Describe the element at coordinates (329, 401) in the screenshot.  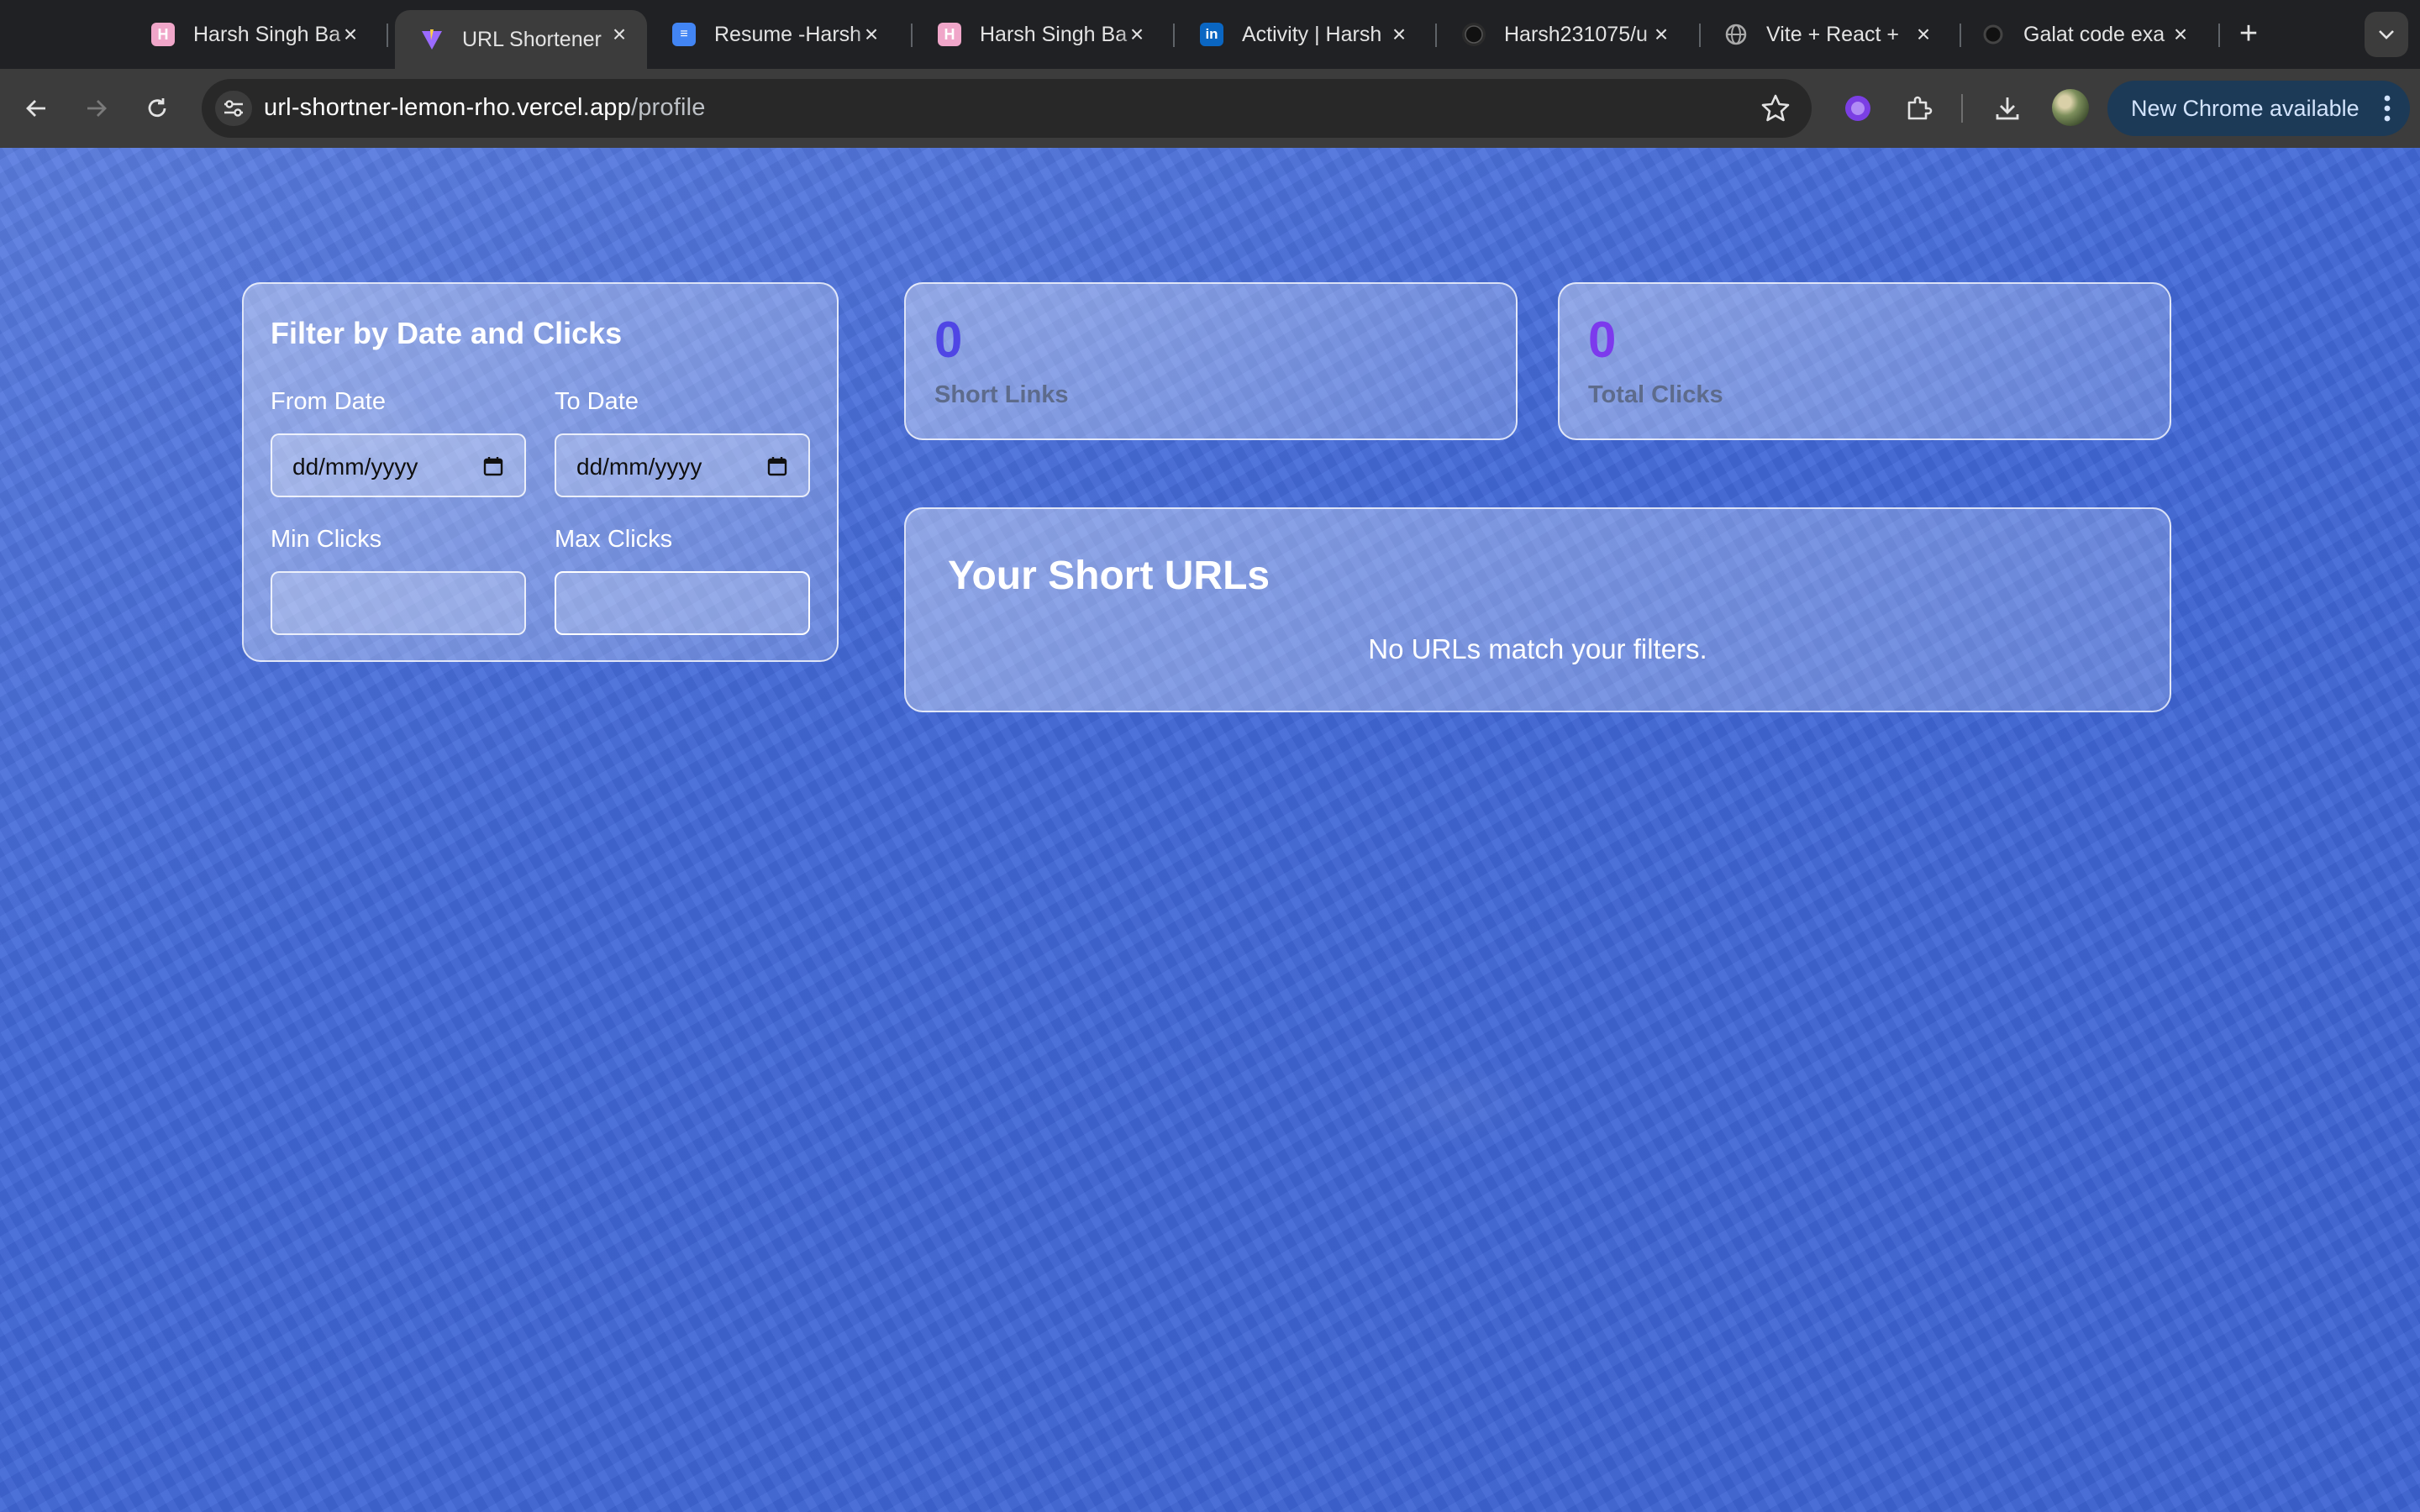
I see `from-date-label: From Date` at that location.